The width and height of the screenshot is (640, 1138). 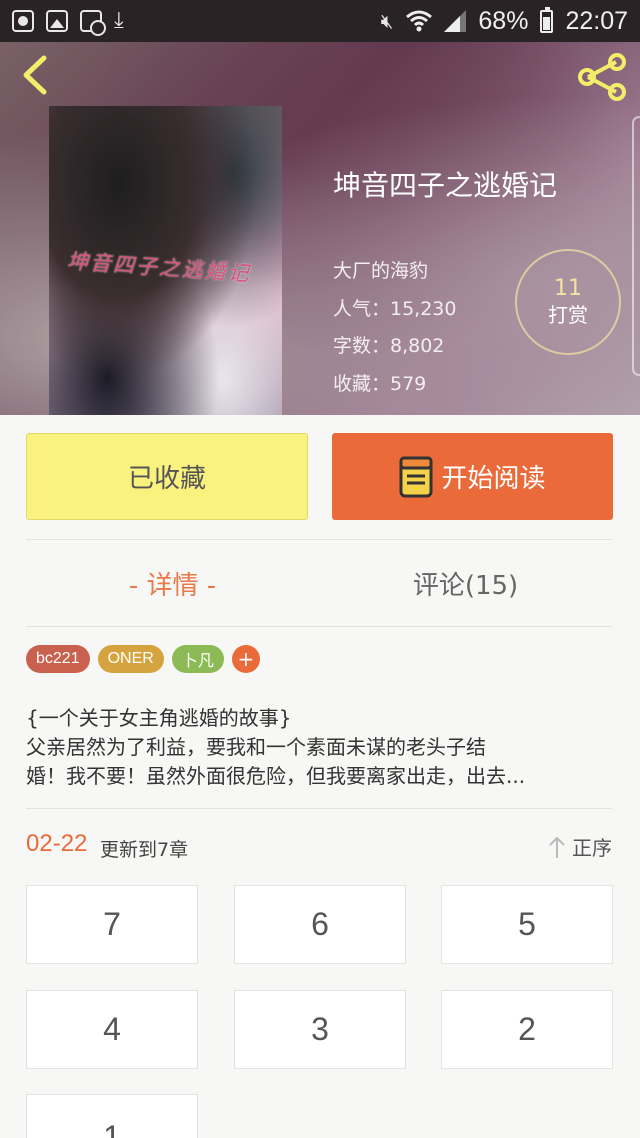 What do you see at coordinates (320, 1029) in the screenshot?
I see `chapter-button: 3` at bounding box center [320, 1029].